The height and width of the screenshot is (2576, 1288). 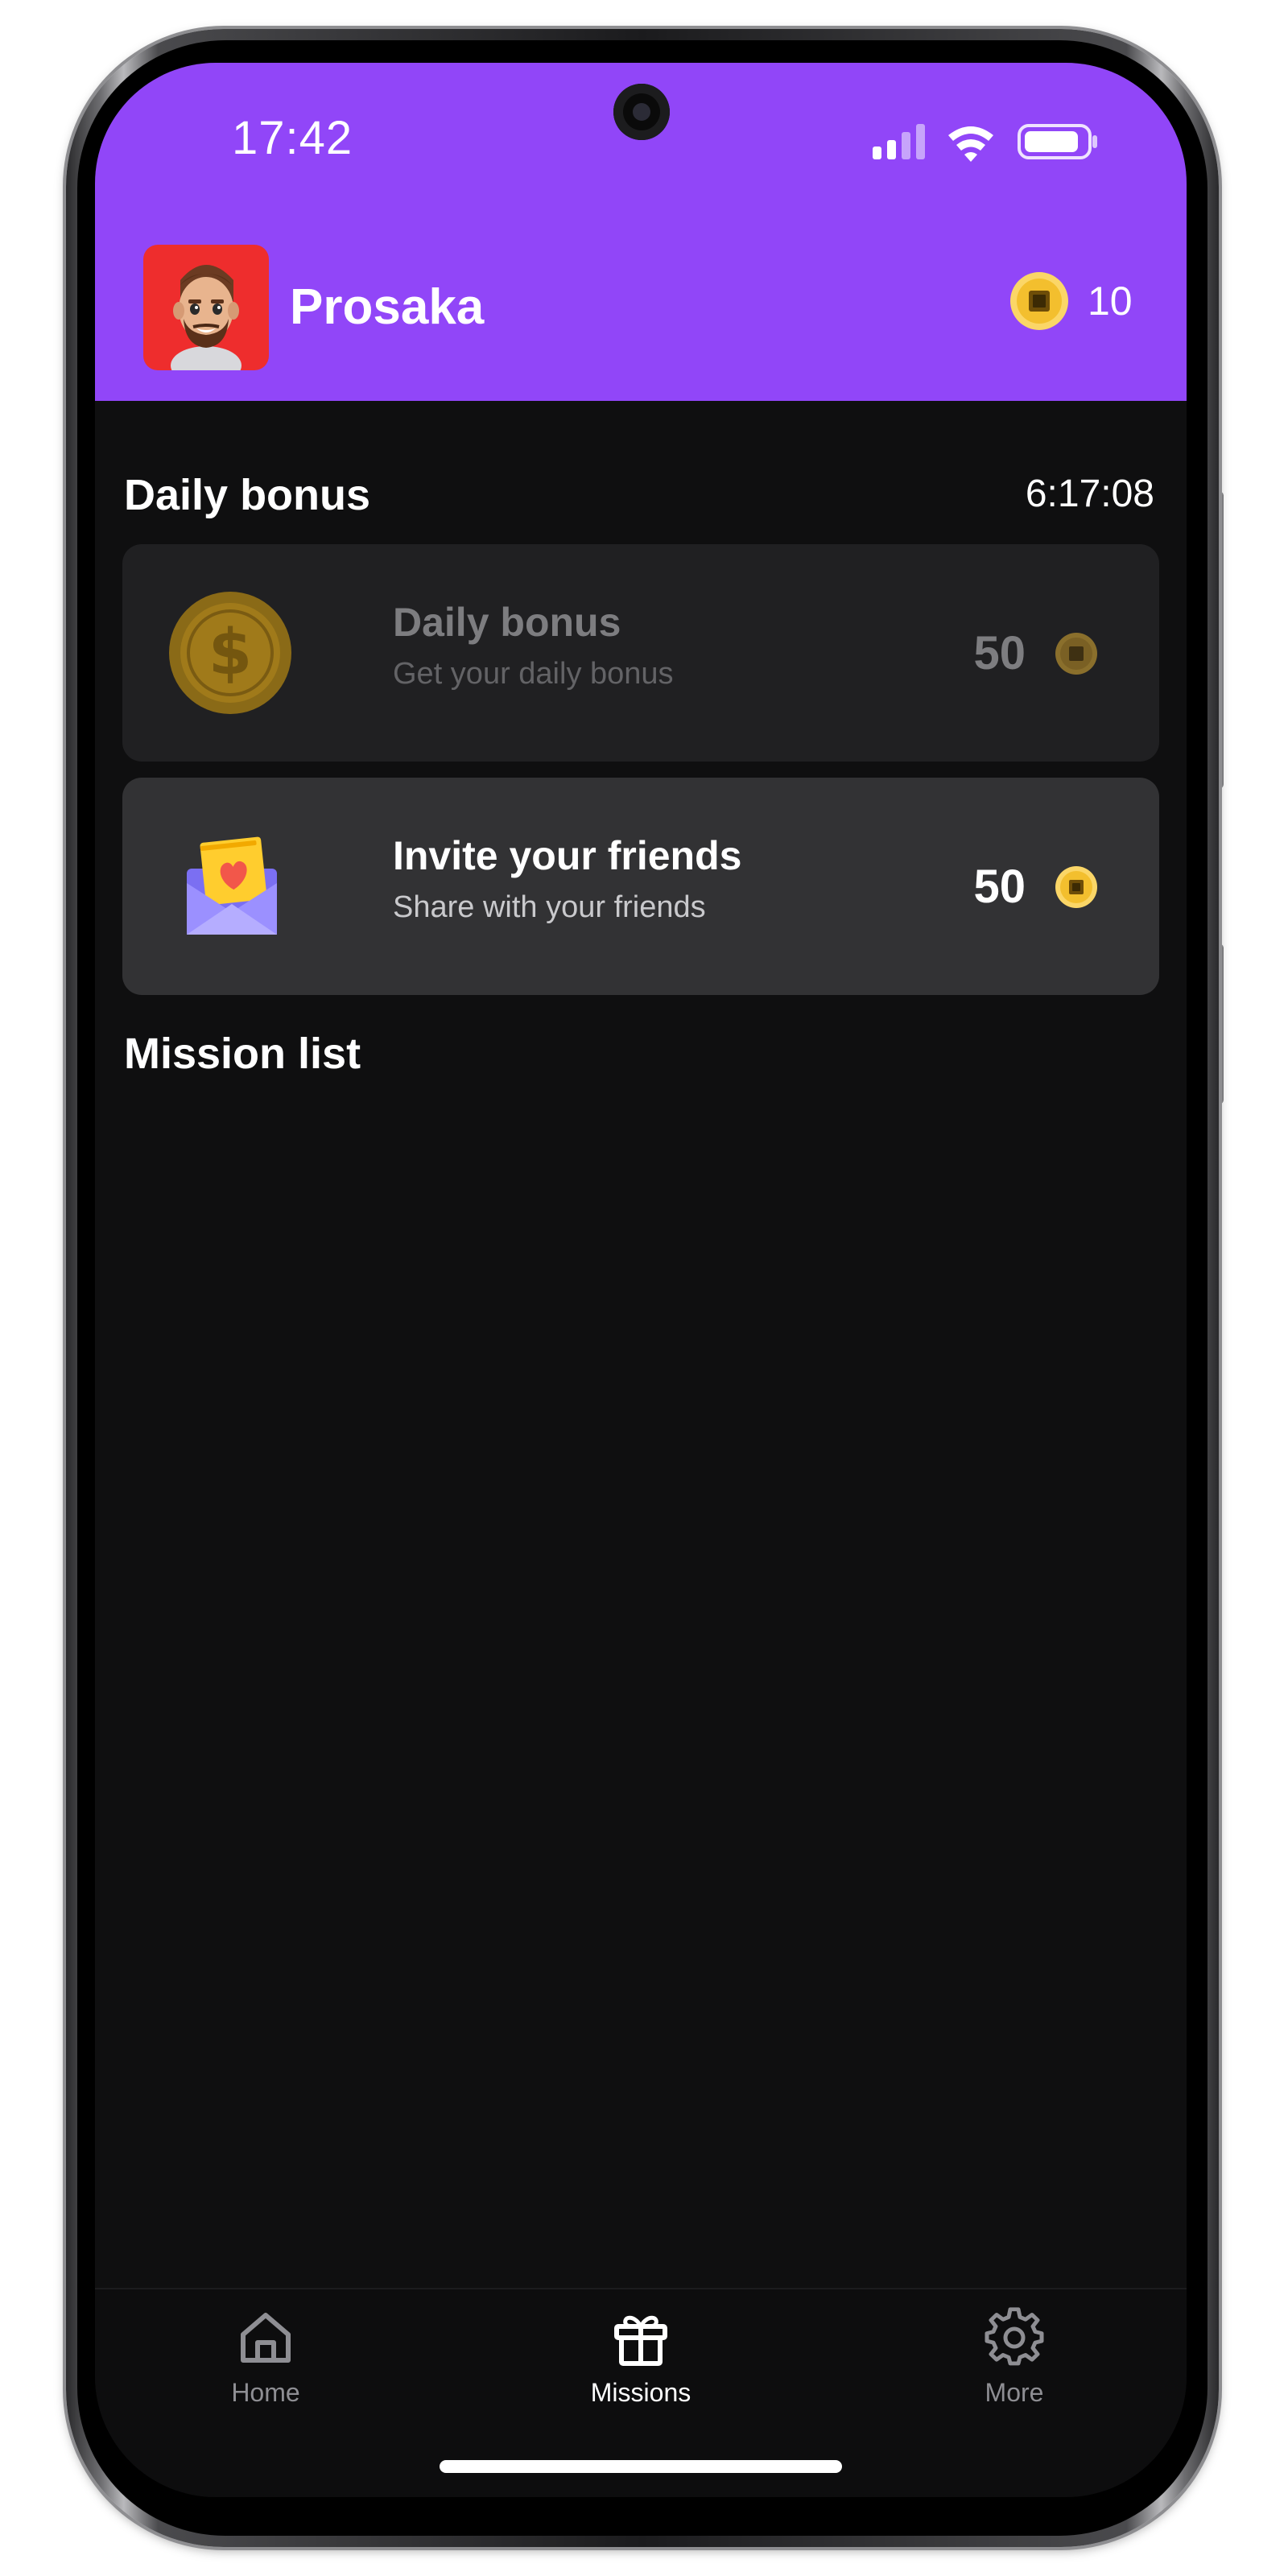 What do you see at coordinates (292, 138) in the screenshot?
I see `status-time: 17:42` at bounding box center [292, 138].